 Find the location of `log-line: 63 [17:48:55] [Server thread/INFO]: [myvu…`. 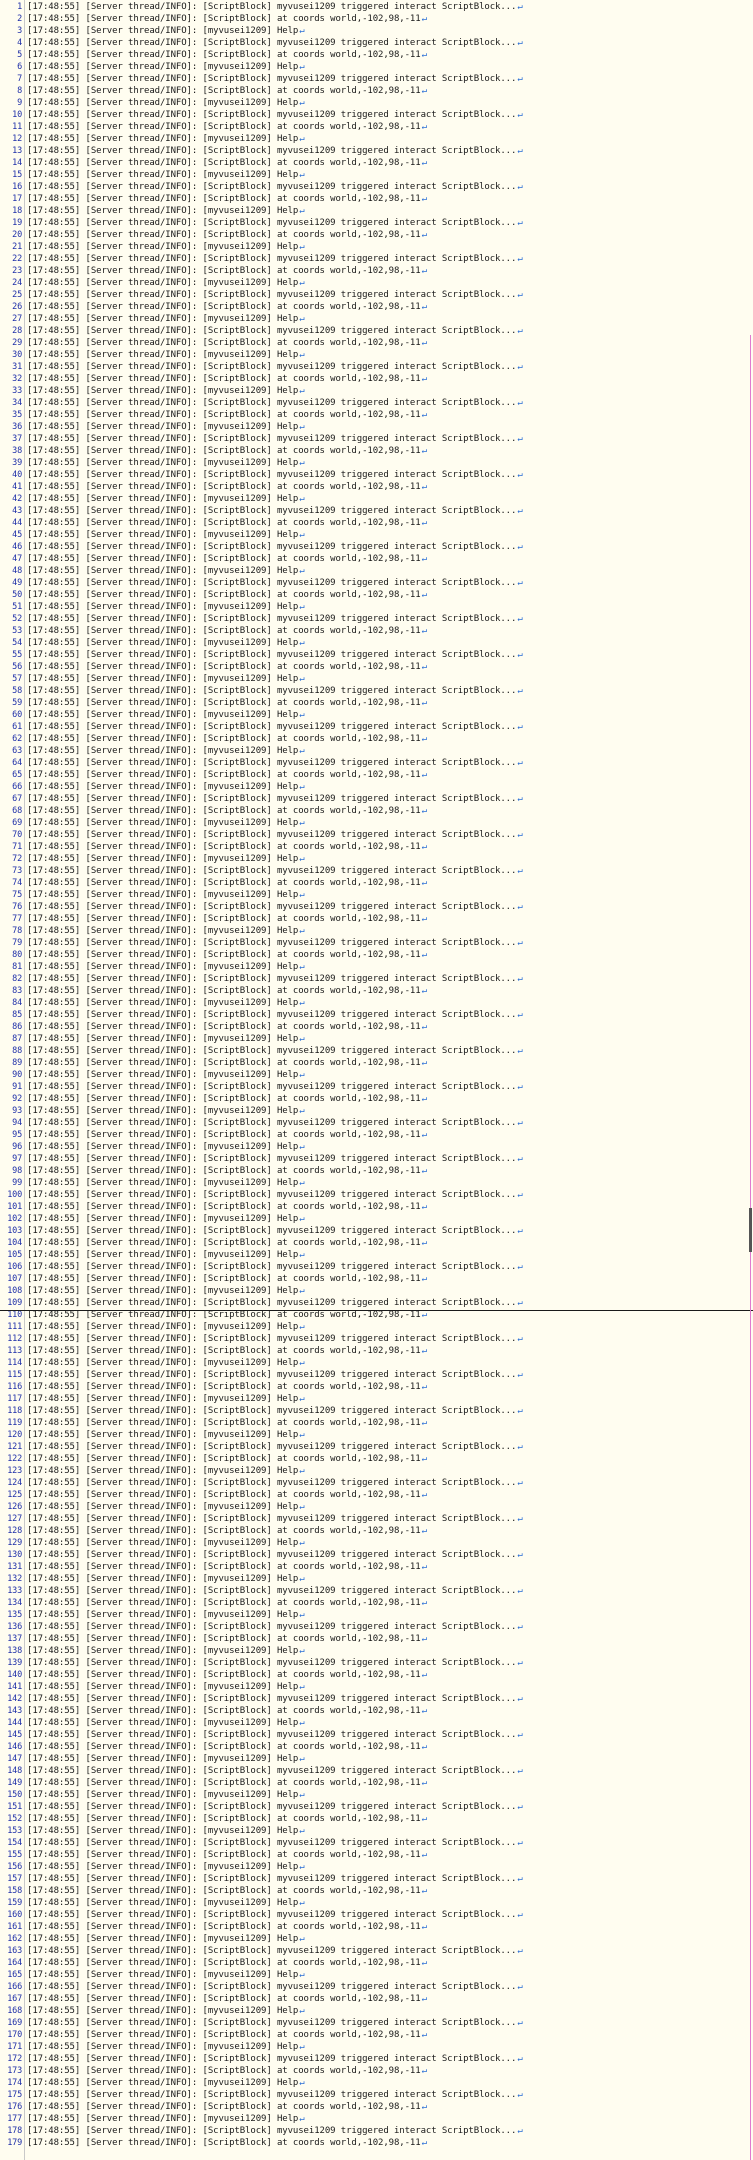

log-line: 63 [17:48:55] [Server thread/INFO]: [myvu… is located at coordinates (376, 751).